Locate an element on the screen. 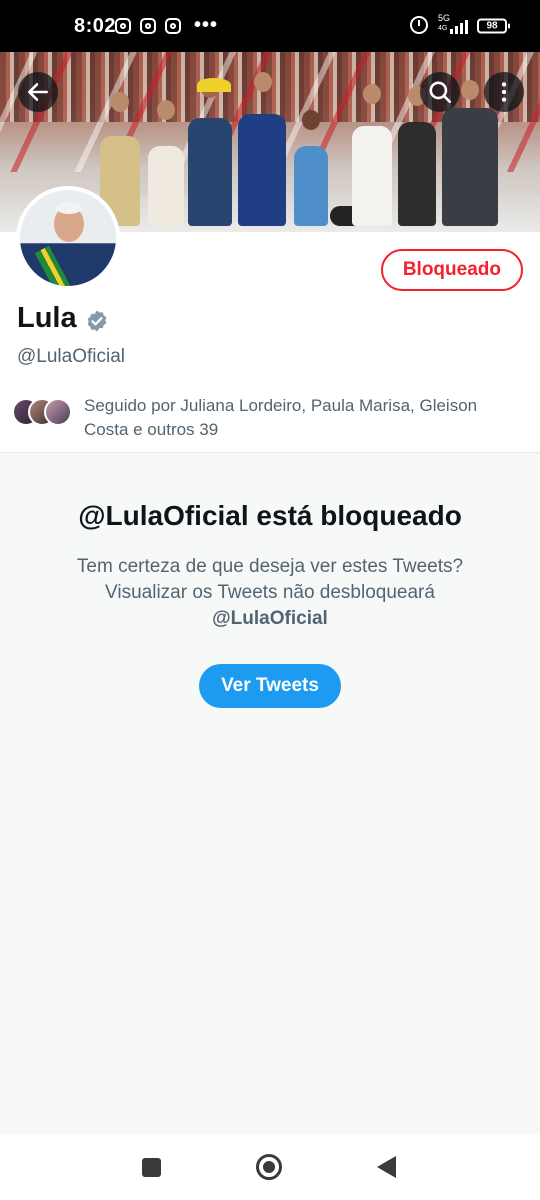  search-button is located at coordinates (440, 92).